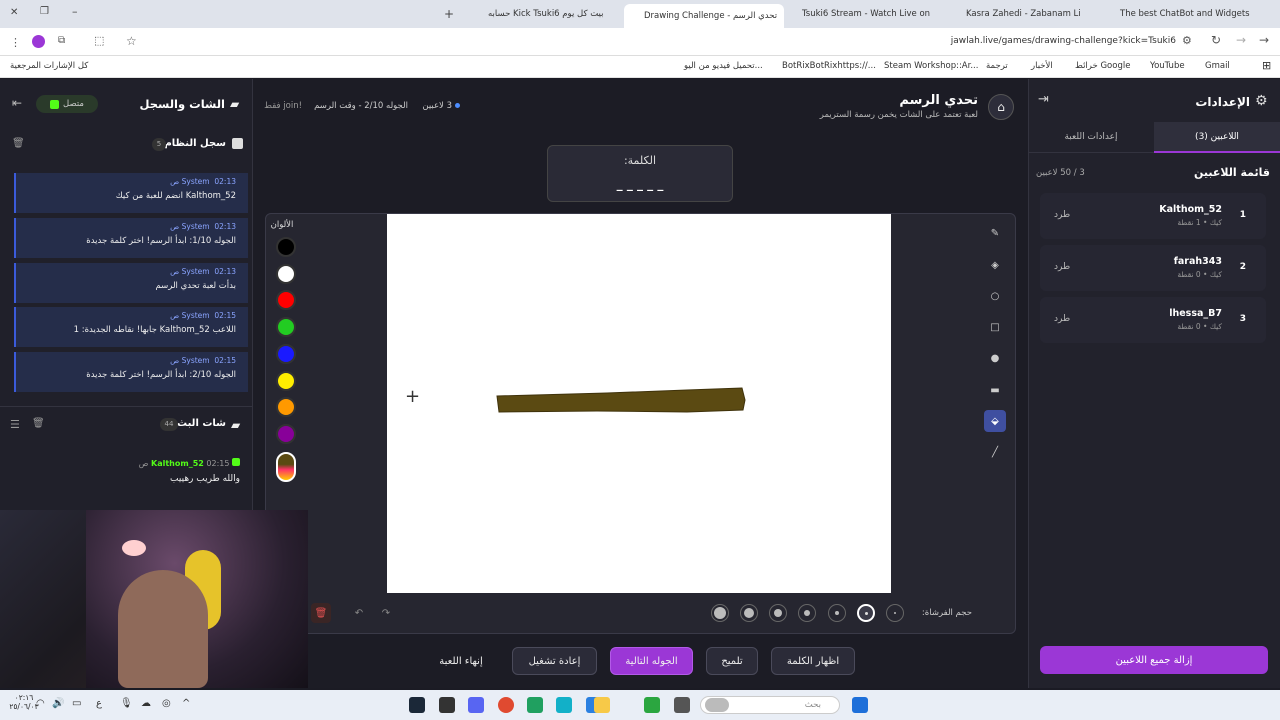 The width and height of the screenshot is (1280, 720). What do you see at coordinates (76, 703) in the screenshot?
I see `battery-icon: ▭` at bounding box center [76, 703].